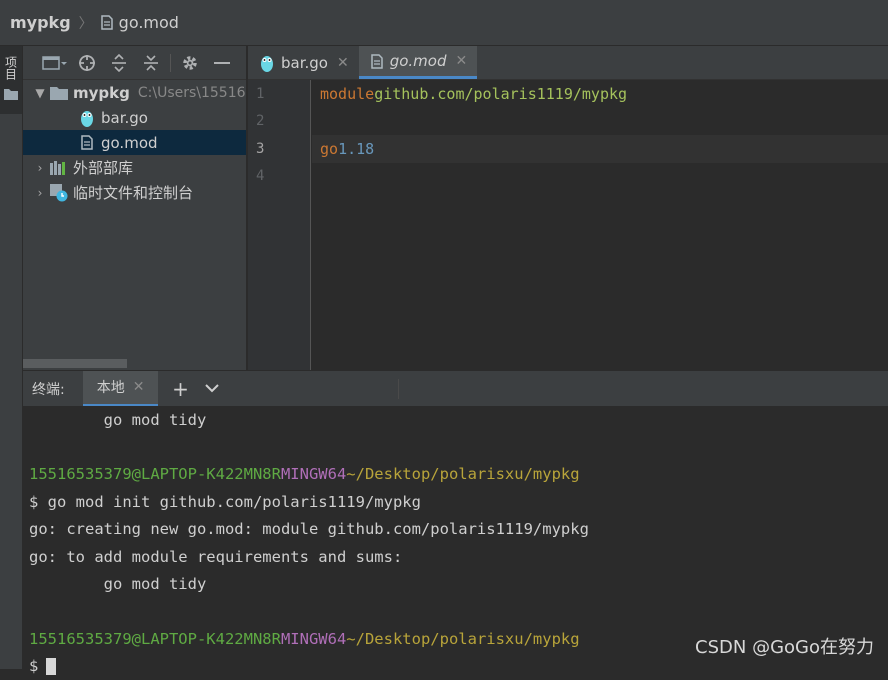  What do you see at coordinates (124, 118) in the screenshot?
I see `tree-file-label: bar.go` at bounding box center [124, 118].